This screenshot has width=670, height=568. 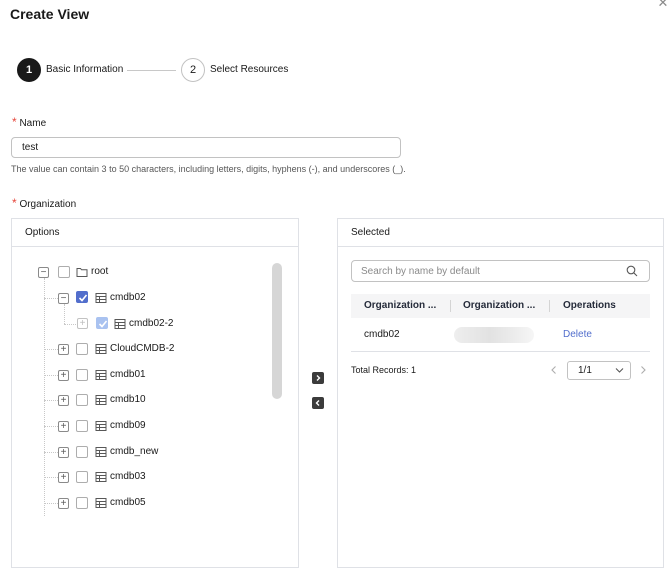 I want to click on total-records: Total Records: 1, so click(x=384, y=370).